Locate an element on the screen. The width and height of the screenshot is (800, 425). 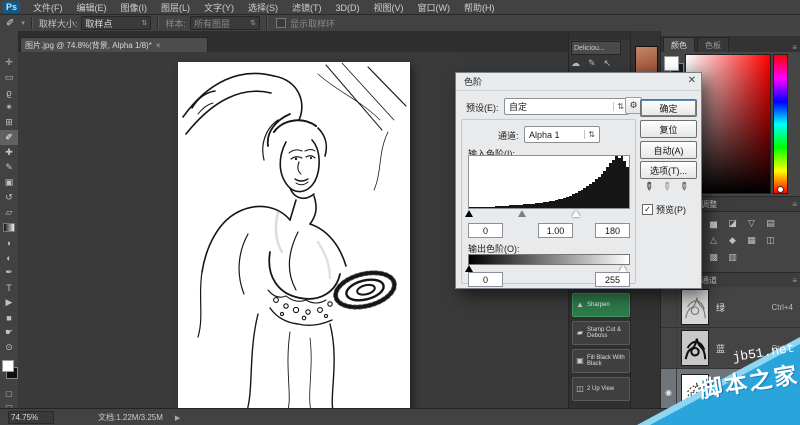
action-button-2-up-view: ◫ 2 Up View is located at coordinates (601, 389).